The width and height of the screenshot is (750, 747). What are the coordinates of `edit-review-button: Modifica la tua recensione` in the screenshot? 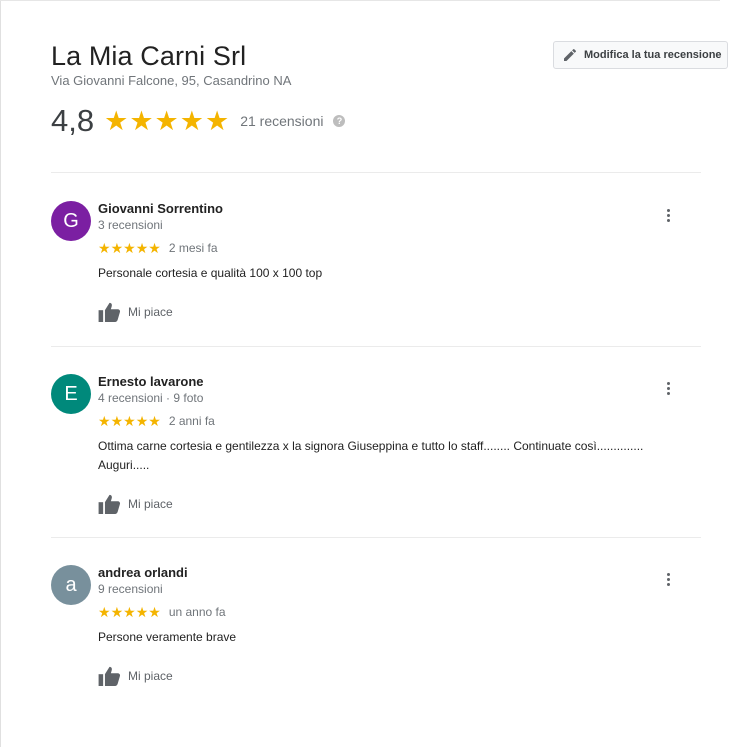 It's located at (640, 55).